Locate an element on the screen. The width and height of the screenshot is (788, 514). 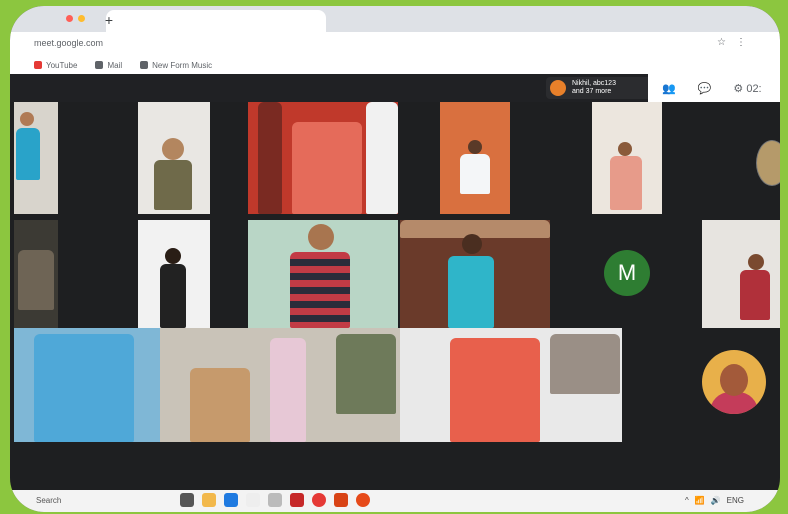
taskbar-icons is located at coordinates (275, 500).